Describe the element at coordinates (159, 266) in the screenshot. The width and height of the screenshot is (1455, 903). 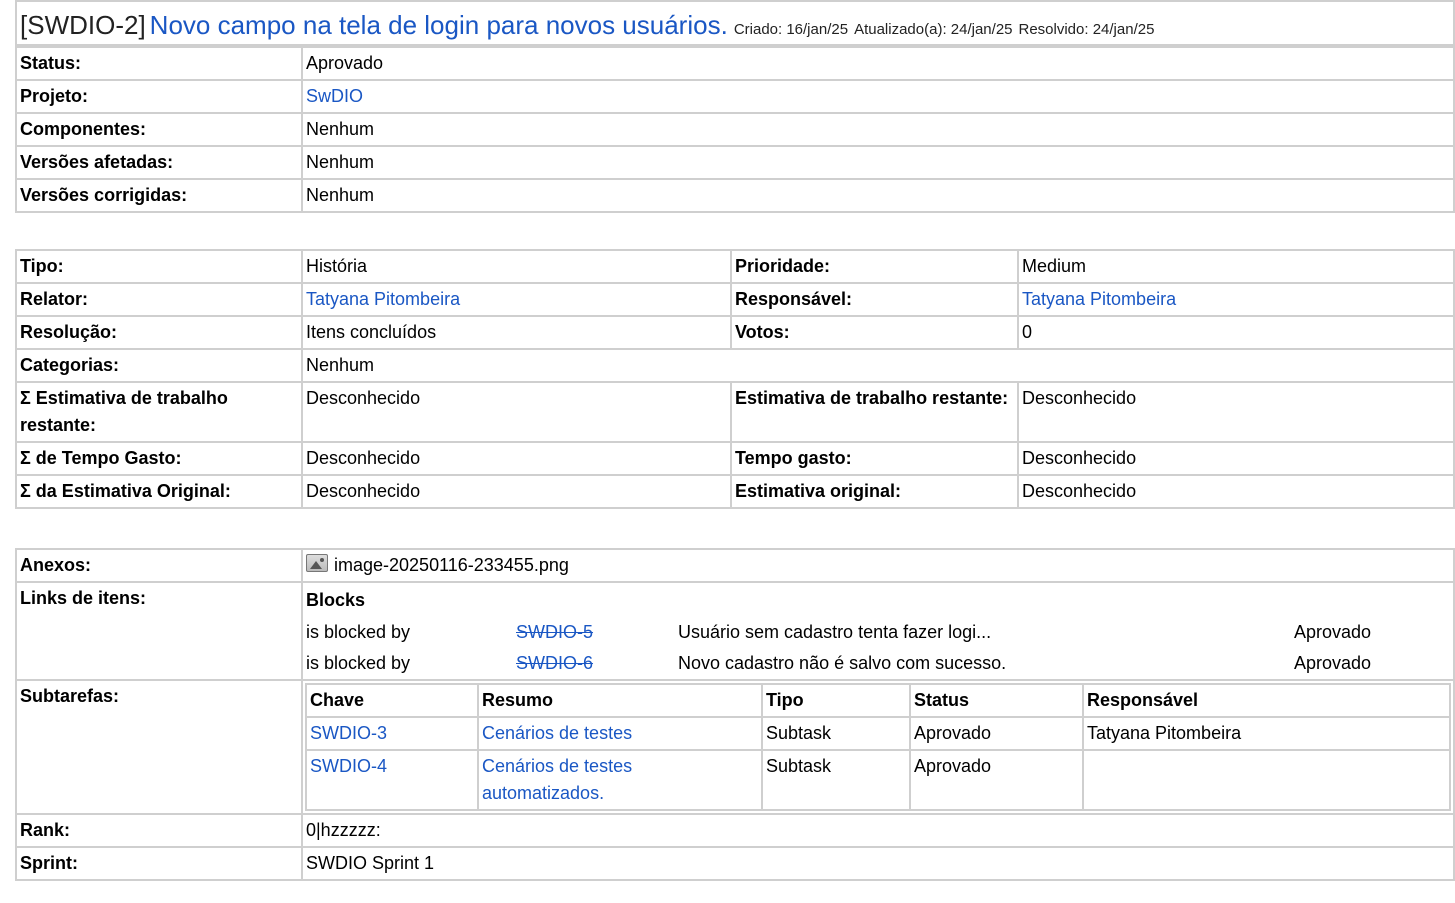
I see `type-label: Tipo:` at that location.